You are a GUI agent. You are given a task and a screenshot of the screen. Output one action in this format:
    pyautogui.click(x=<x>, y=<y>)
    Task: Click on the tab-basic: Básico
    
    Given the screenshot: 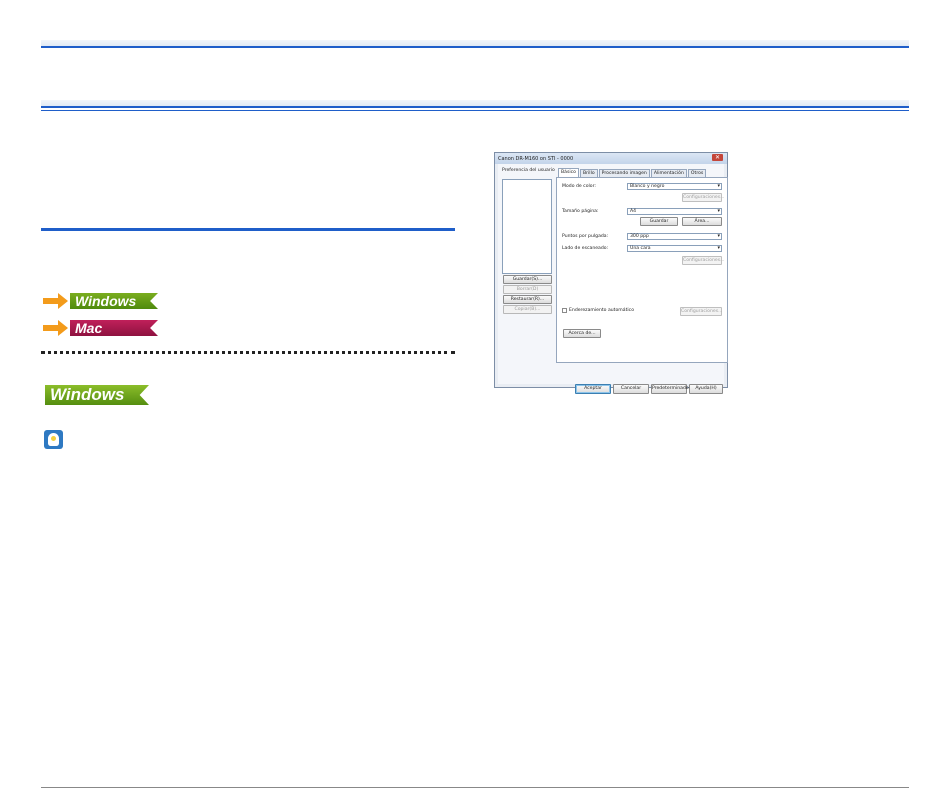 What is the action you would take?
    pyautogui.click(x=568, y=172)
    